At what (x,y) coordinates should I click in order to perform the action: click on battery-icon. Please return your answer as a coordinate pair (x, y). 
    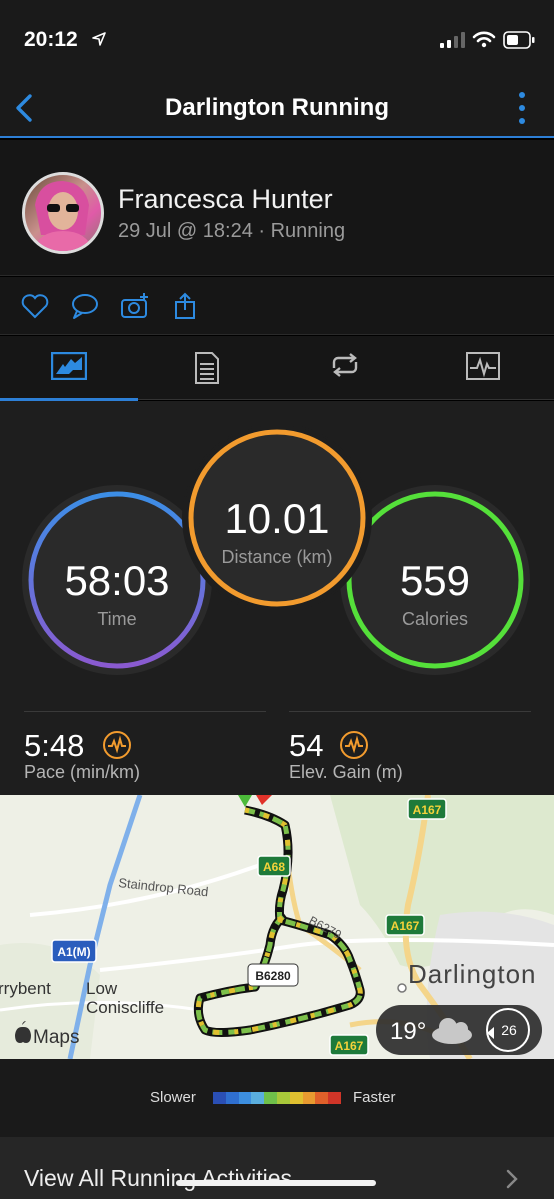
    Looking at the image, I should click on (519, 40).